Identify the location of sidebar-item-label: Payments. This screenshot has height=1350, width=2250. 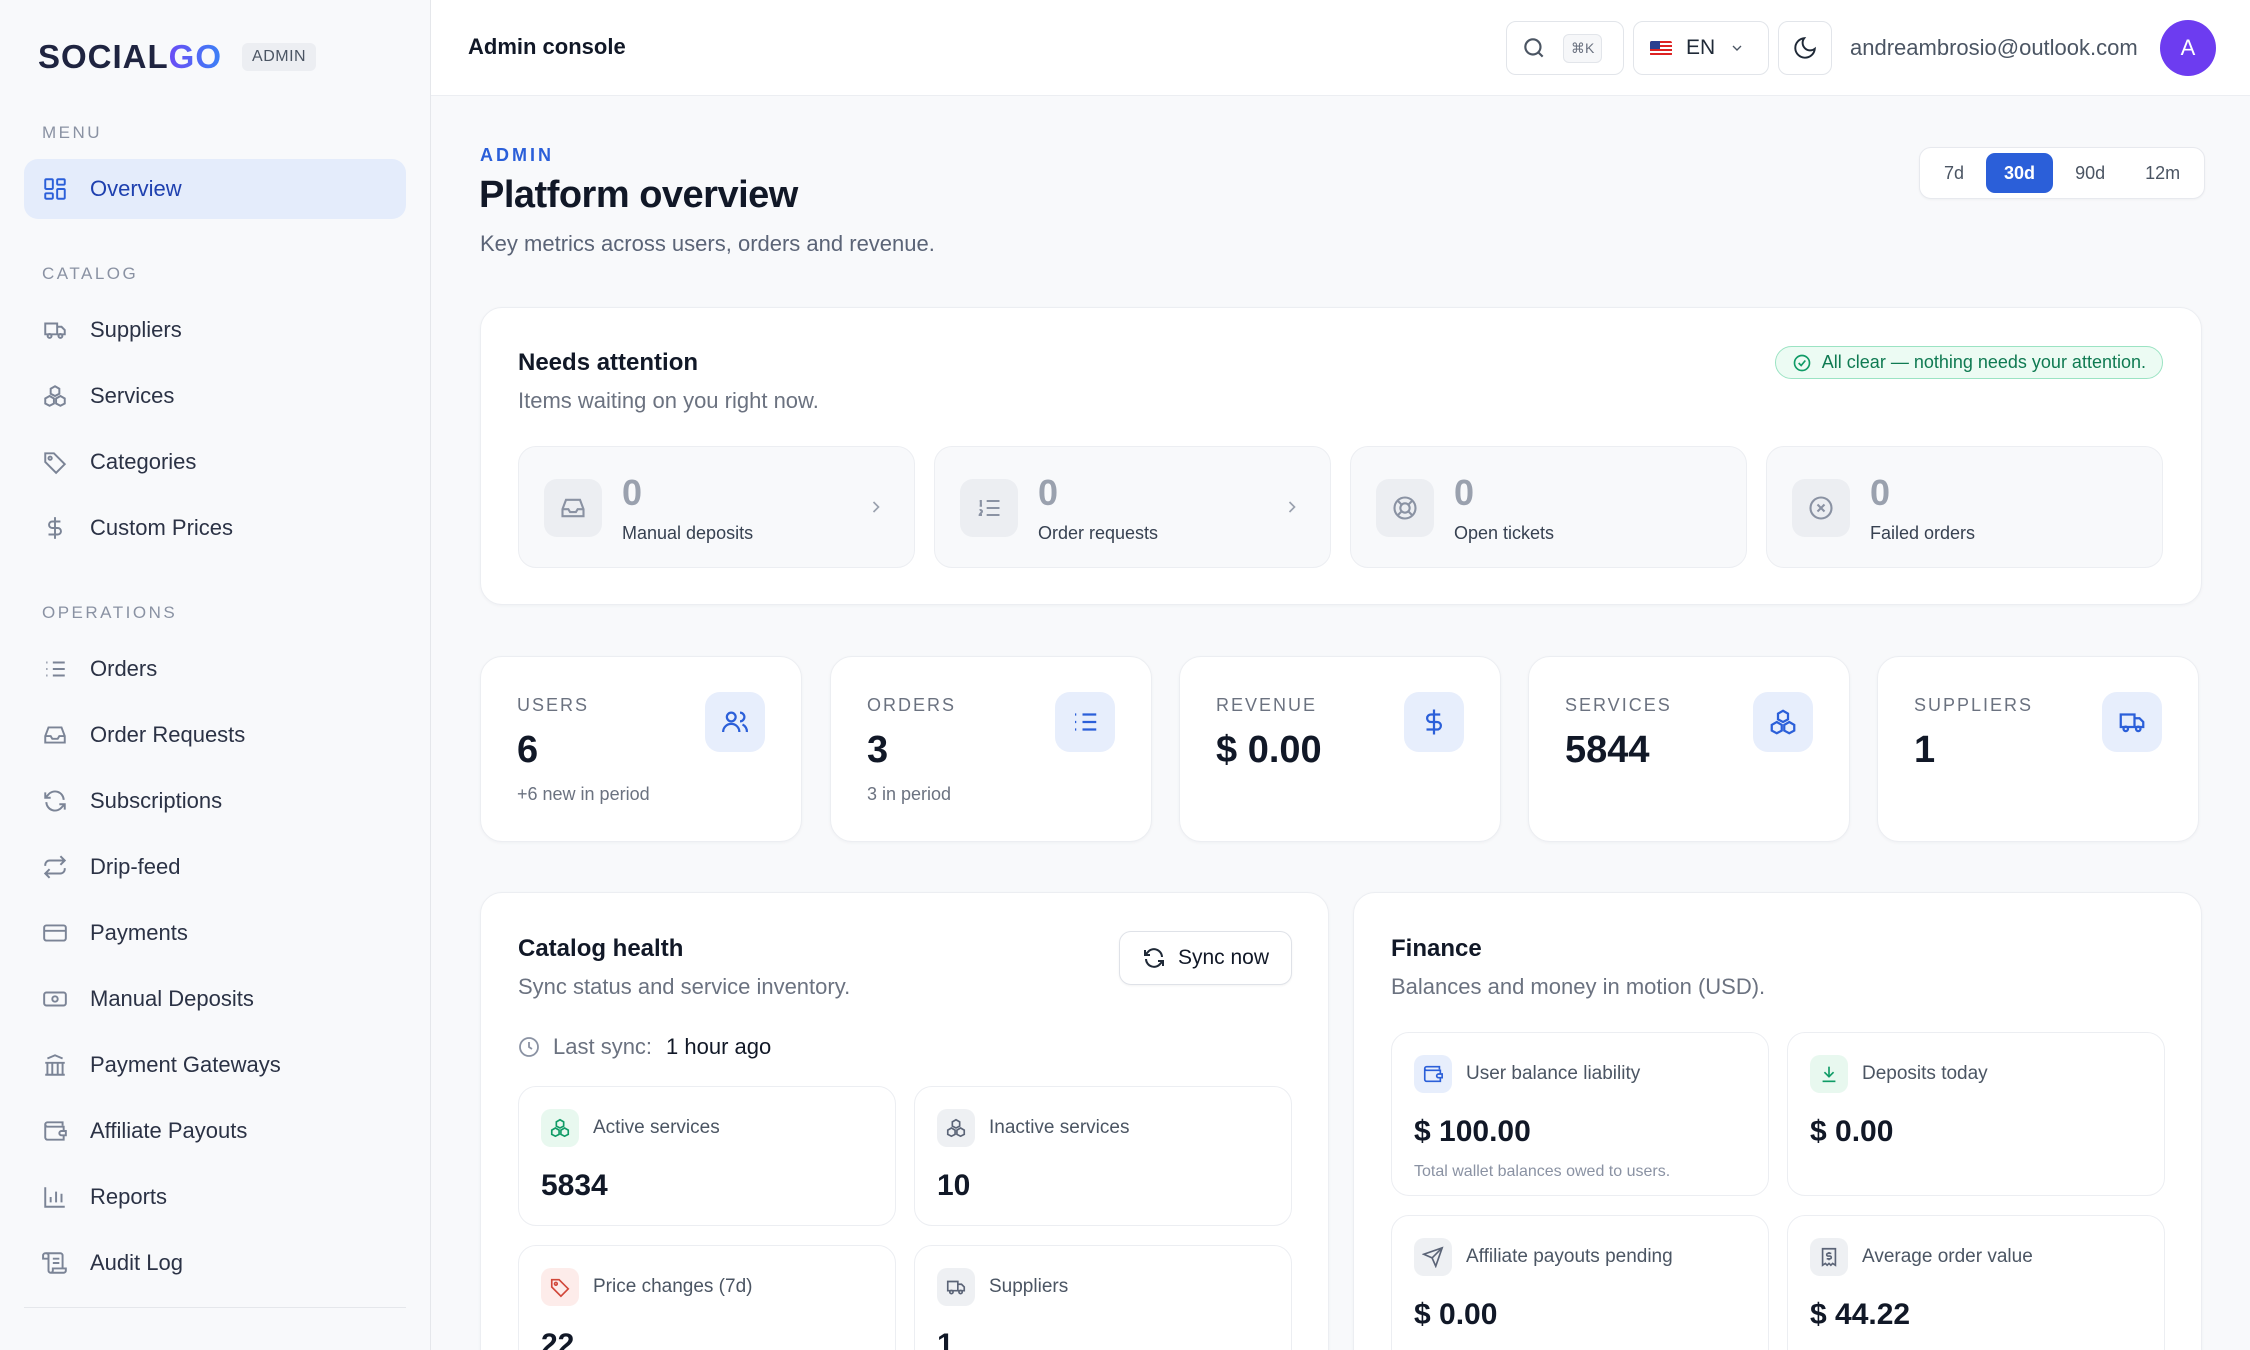
(139, 932).